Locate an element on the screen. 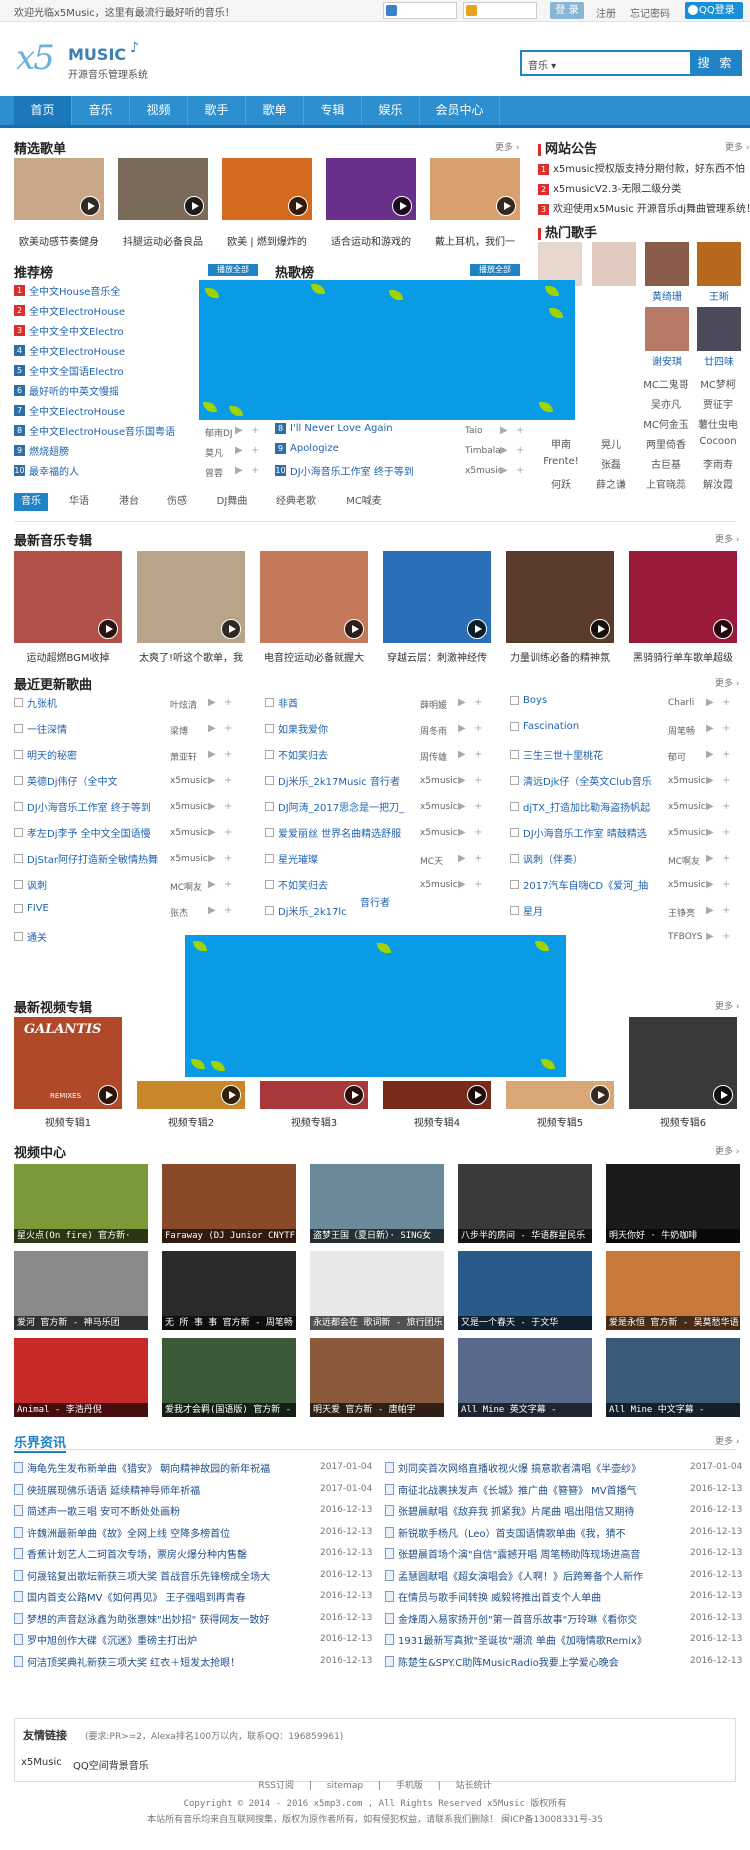  singer-link: 两里倚香 is located at coordinates (666, 443).